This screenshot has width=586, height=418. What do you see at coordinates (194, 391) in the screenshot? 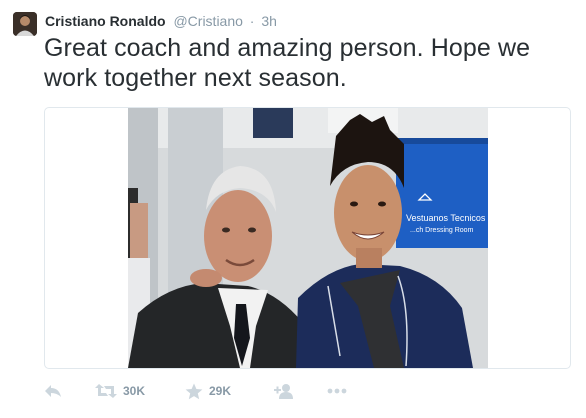
I see `star-icon` at bounding box center [194, 391].